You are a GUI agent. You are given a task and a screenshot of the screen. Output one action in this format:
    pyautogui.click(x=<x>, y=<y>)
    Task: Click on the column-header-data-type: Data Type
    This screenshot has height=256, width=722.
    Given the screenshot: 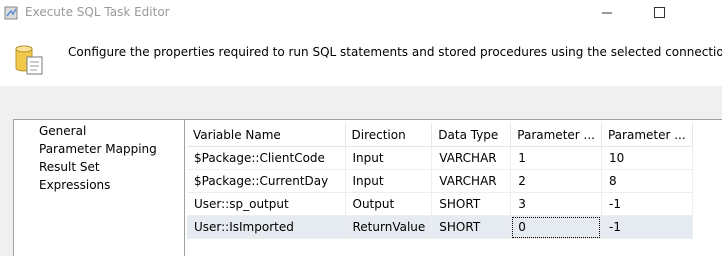 What is the action you would take?
    pyautogui.click(x=471, y=135)
    